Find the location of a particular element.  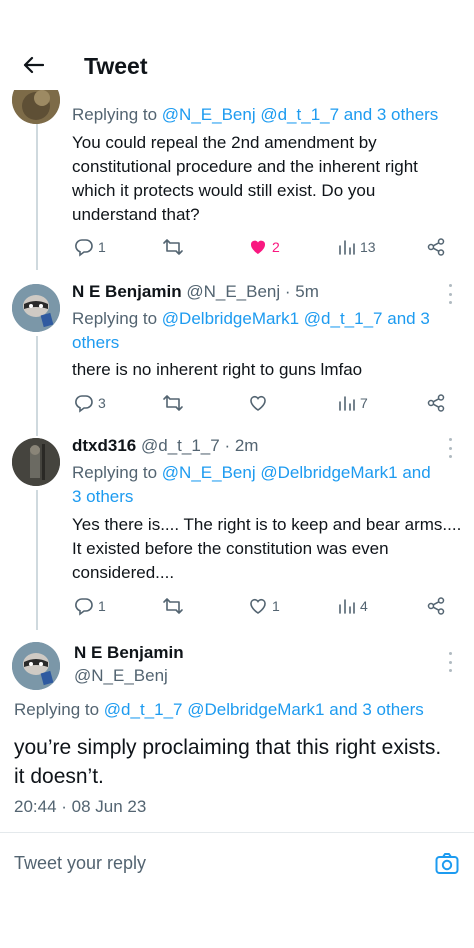

like-button: 1 is located at coordinates (264, 606).